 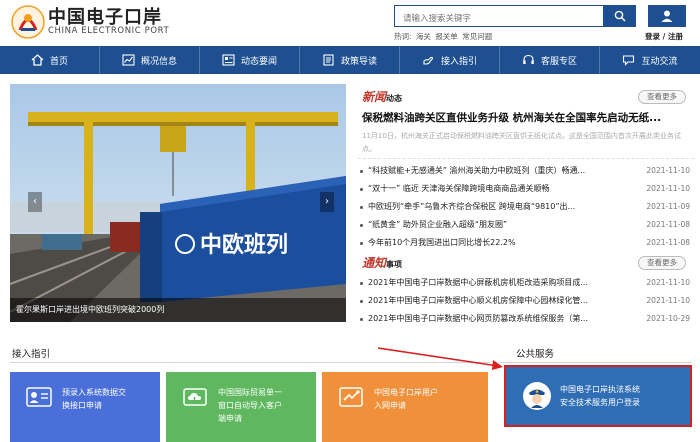 I want to click on access-card-label: 中国国际贸易单一 窗口自动导入客户 端申请, so click(x=250, y=405).